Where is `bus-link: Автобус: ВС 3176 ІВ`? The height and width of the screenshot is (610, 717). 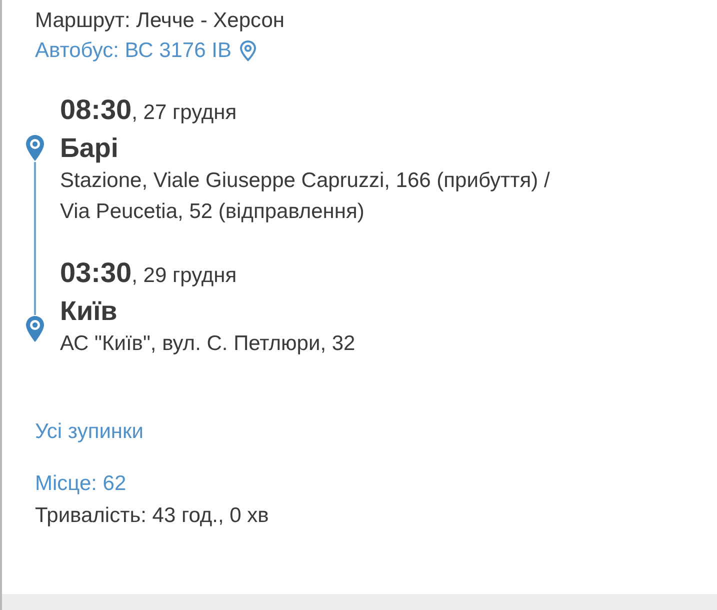 bus-link: Автобус: ВС 3176 ІВ is located at coordinates (133, 51).